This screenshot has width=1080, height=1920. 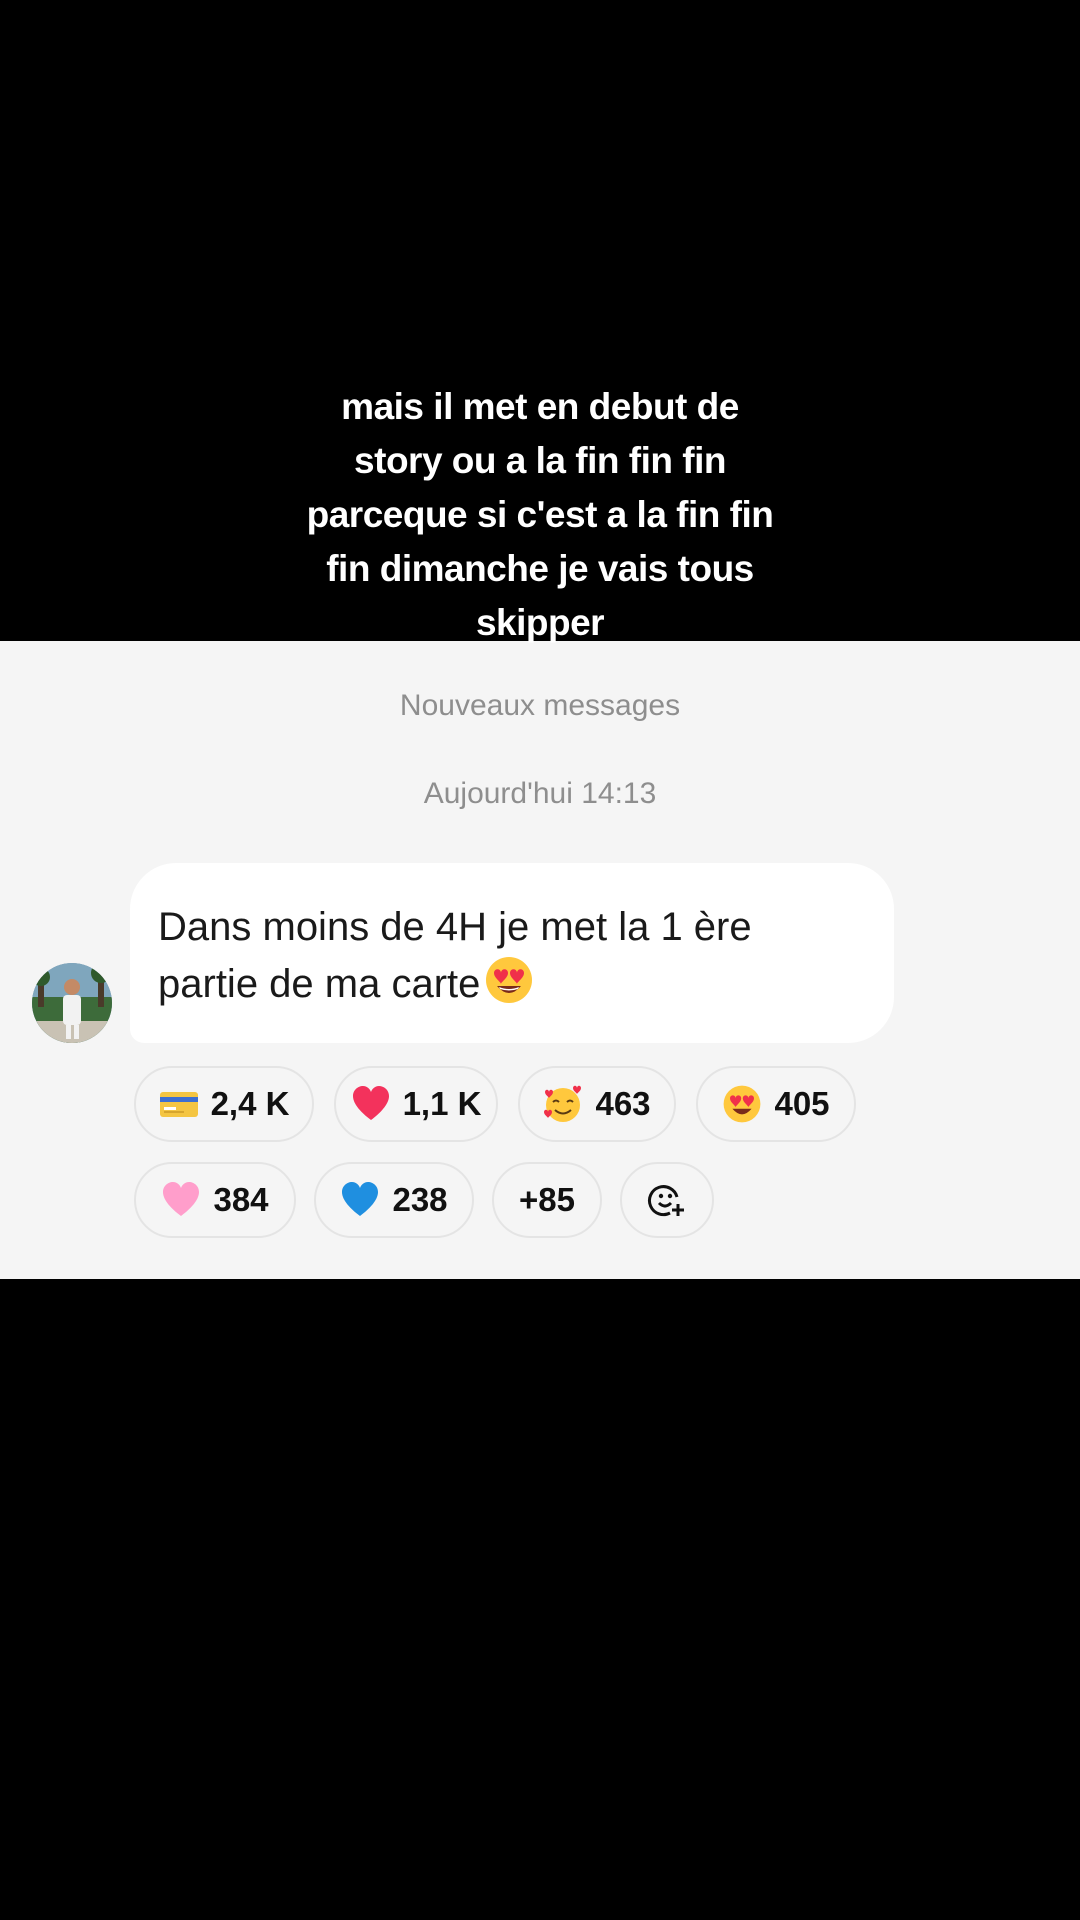 I want to click on pink-heart-emoji-icon, so click(x=181, y=1200).